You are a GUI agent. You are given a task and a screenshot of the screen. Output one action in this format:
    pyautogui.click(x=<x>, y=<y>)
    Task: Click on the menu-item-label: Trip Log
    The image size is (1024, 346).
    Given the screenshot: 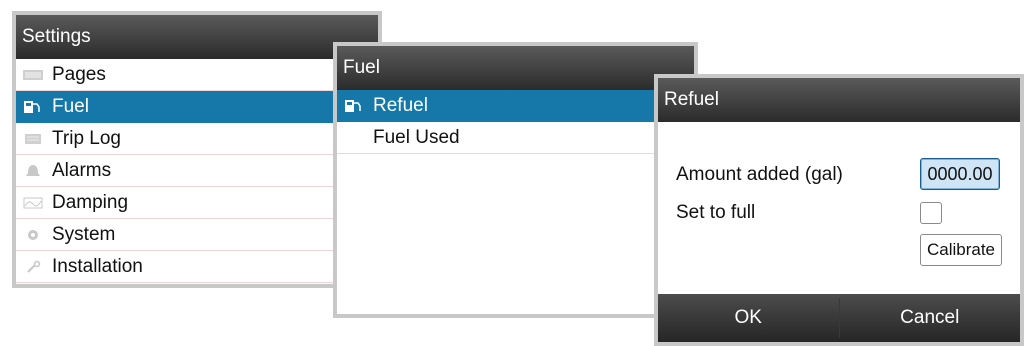 What is the action you would take?
    pyautogui.click(x=86, y=138)
    